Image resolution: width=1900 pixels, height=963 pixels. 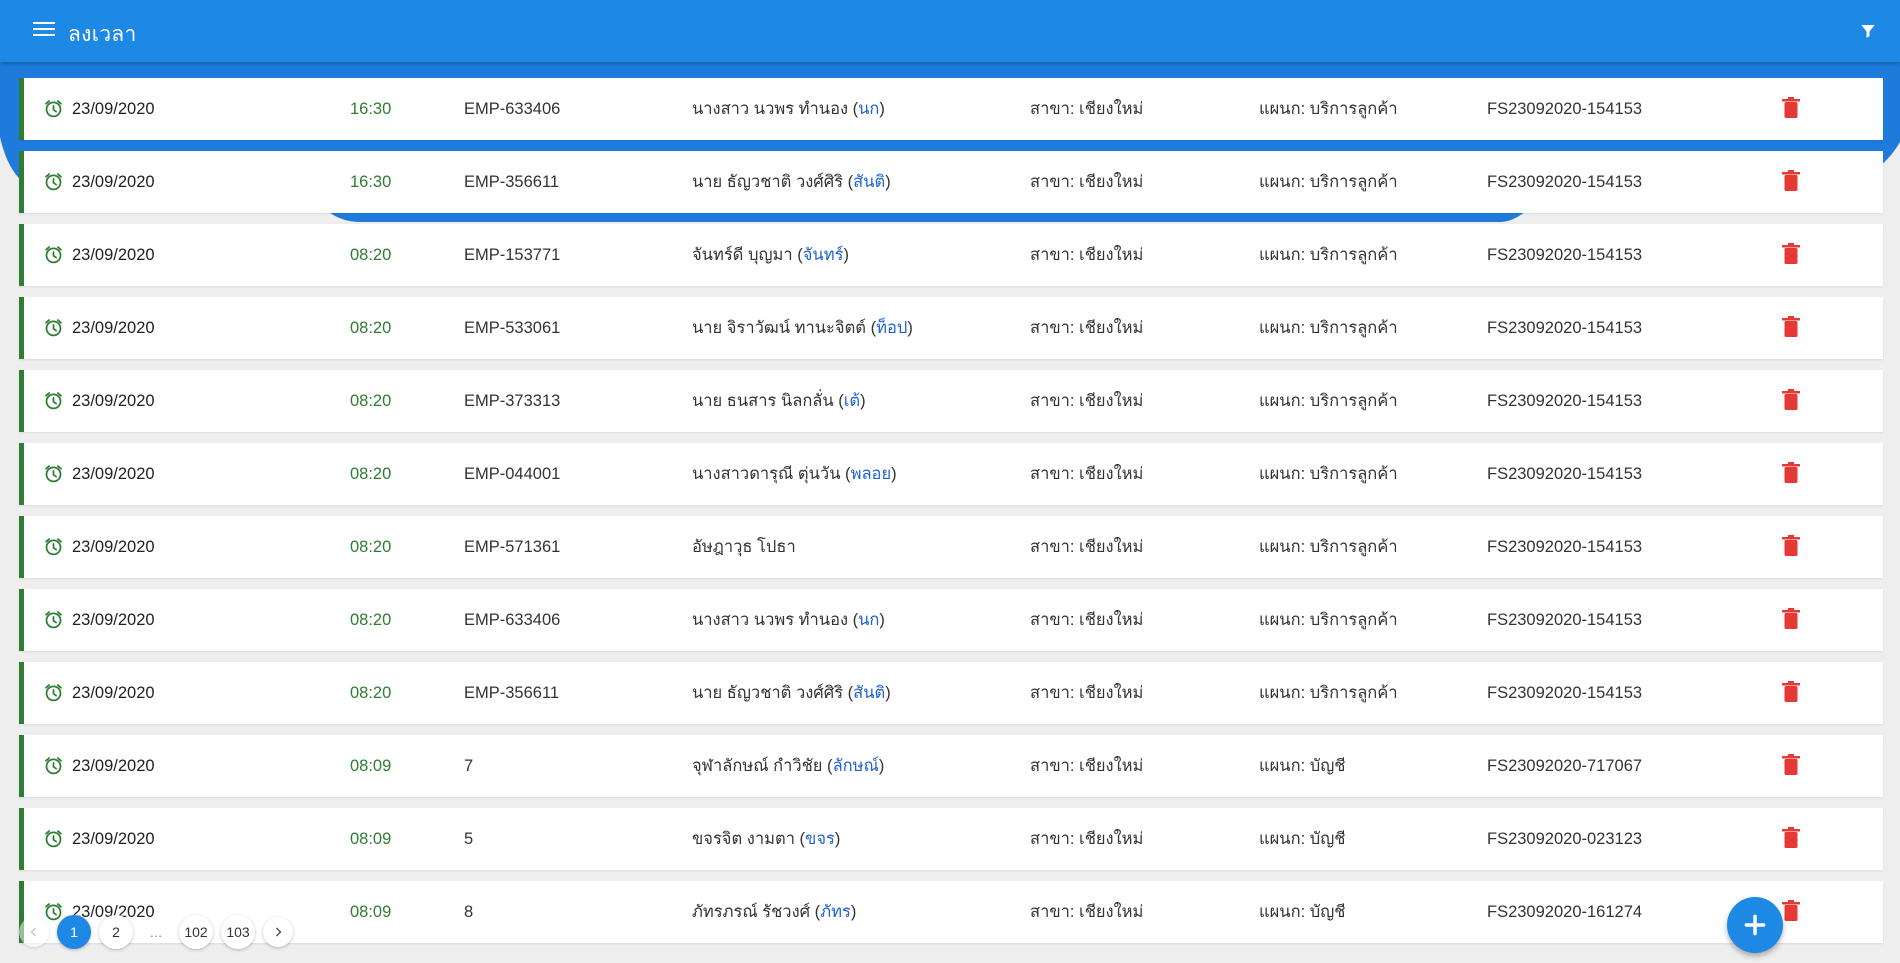 I want to click on row-document-no: FS23092020-023123, so click(x=1565, y=839).